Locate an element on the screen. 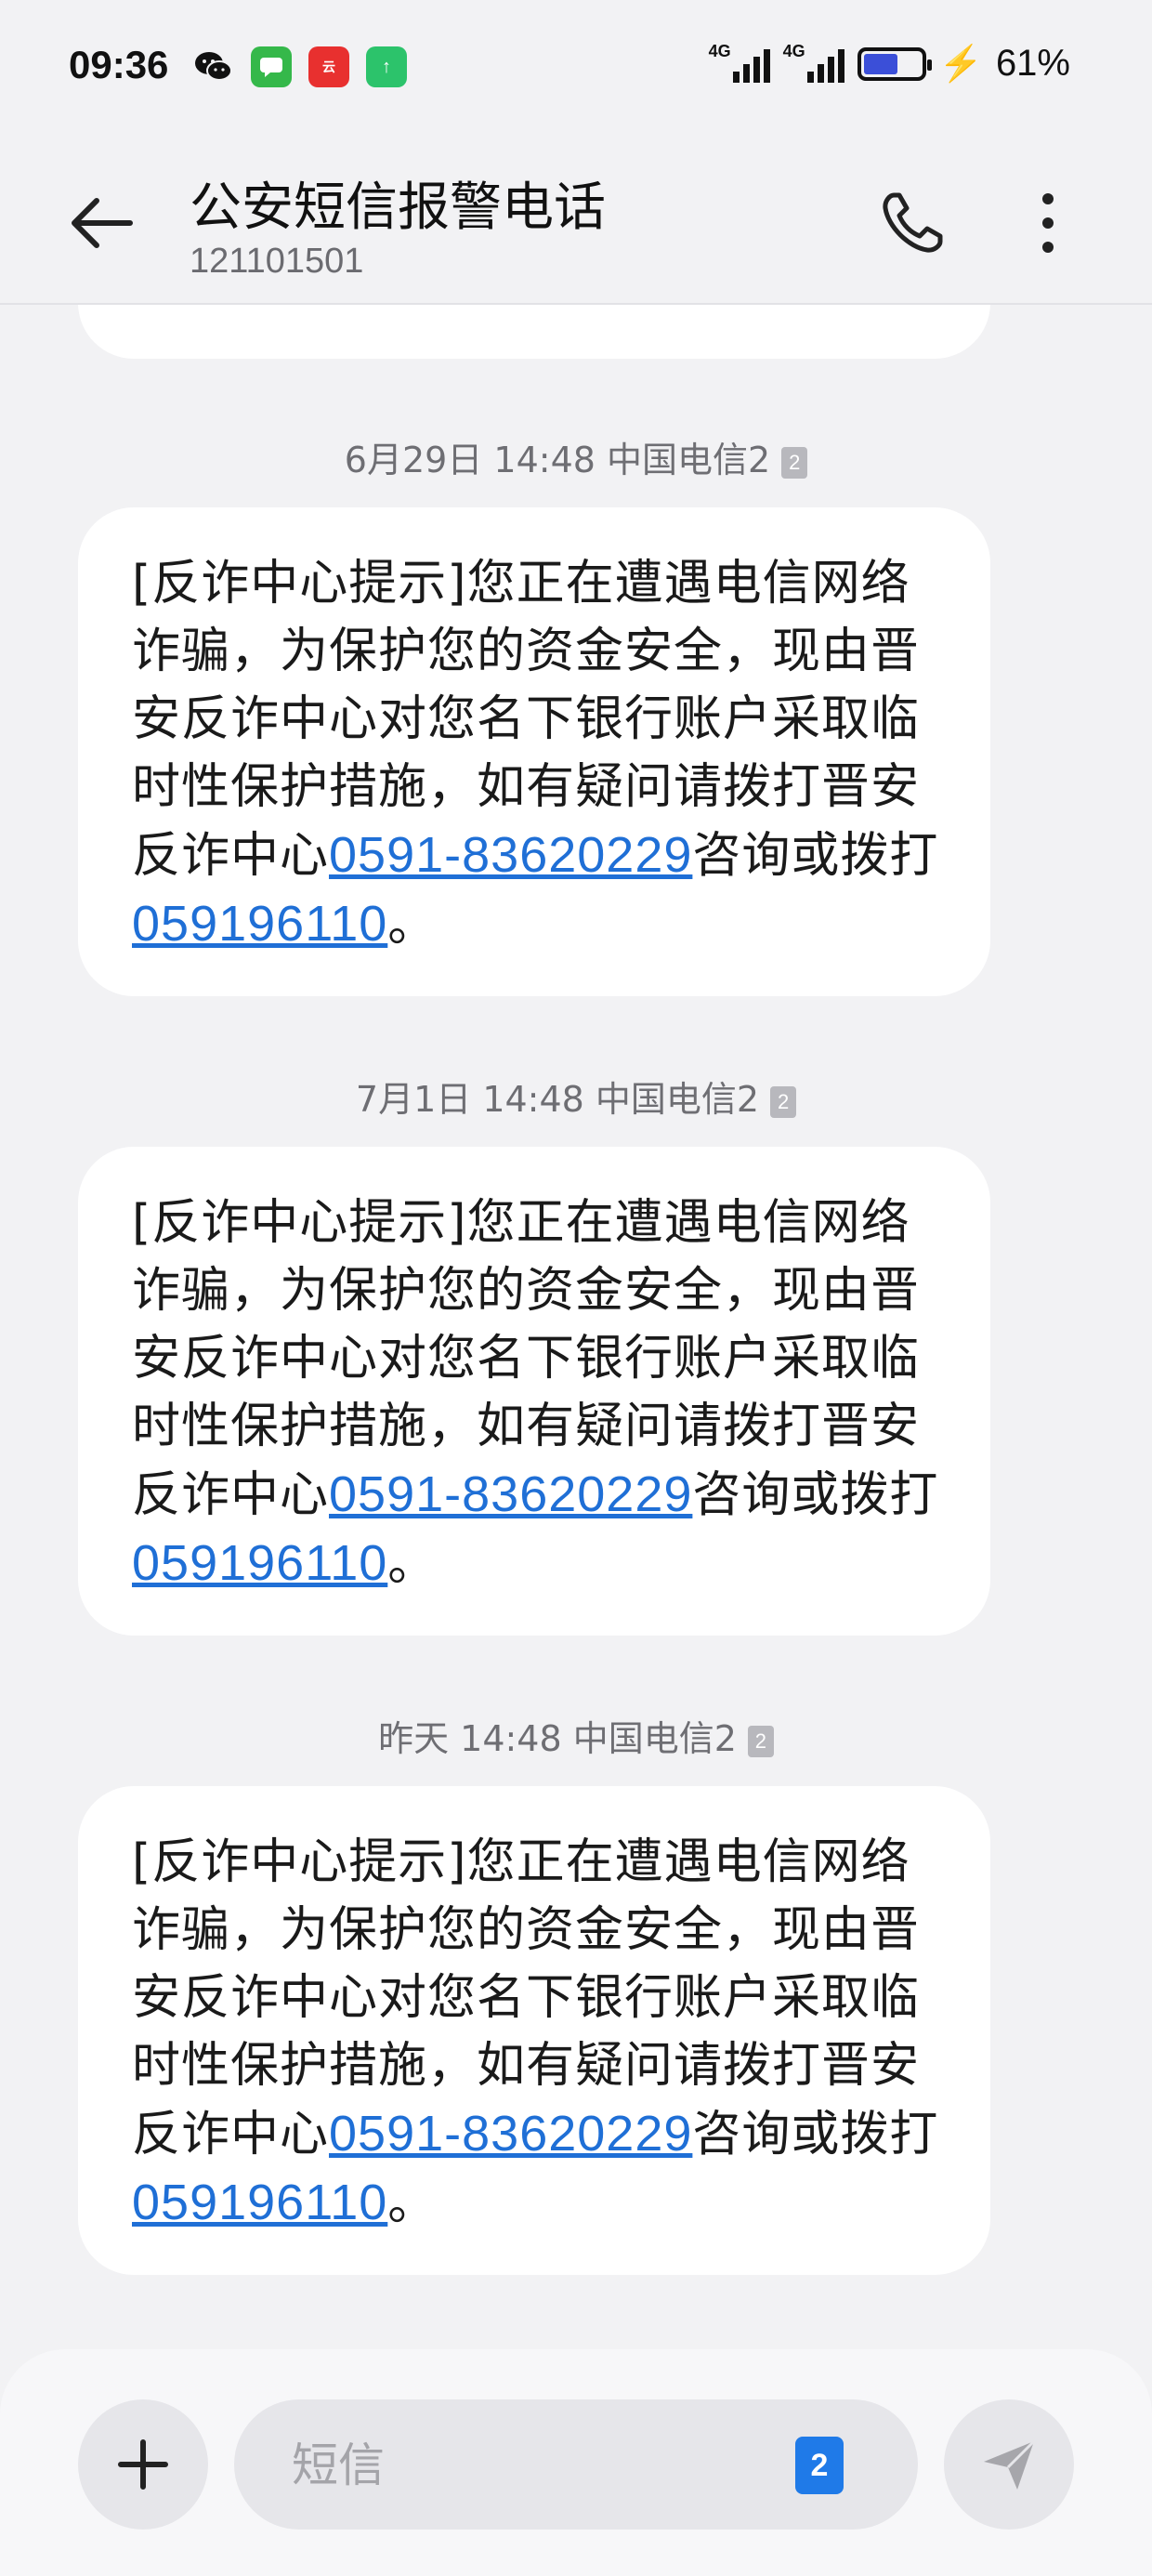 The image size is (1152, 2576). conversation-header: 公安短信报警电话 121101501 is located at coordinates (576, 222).